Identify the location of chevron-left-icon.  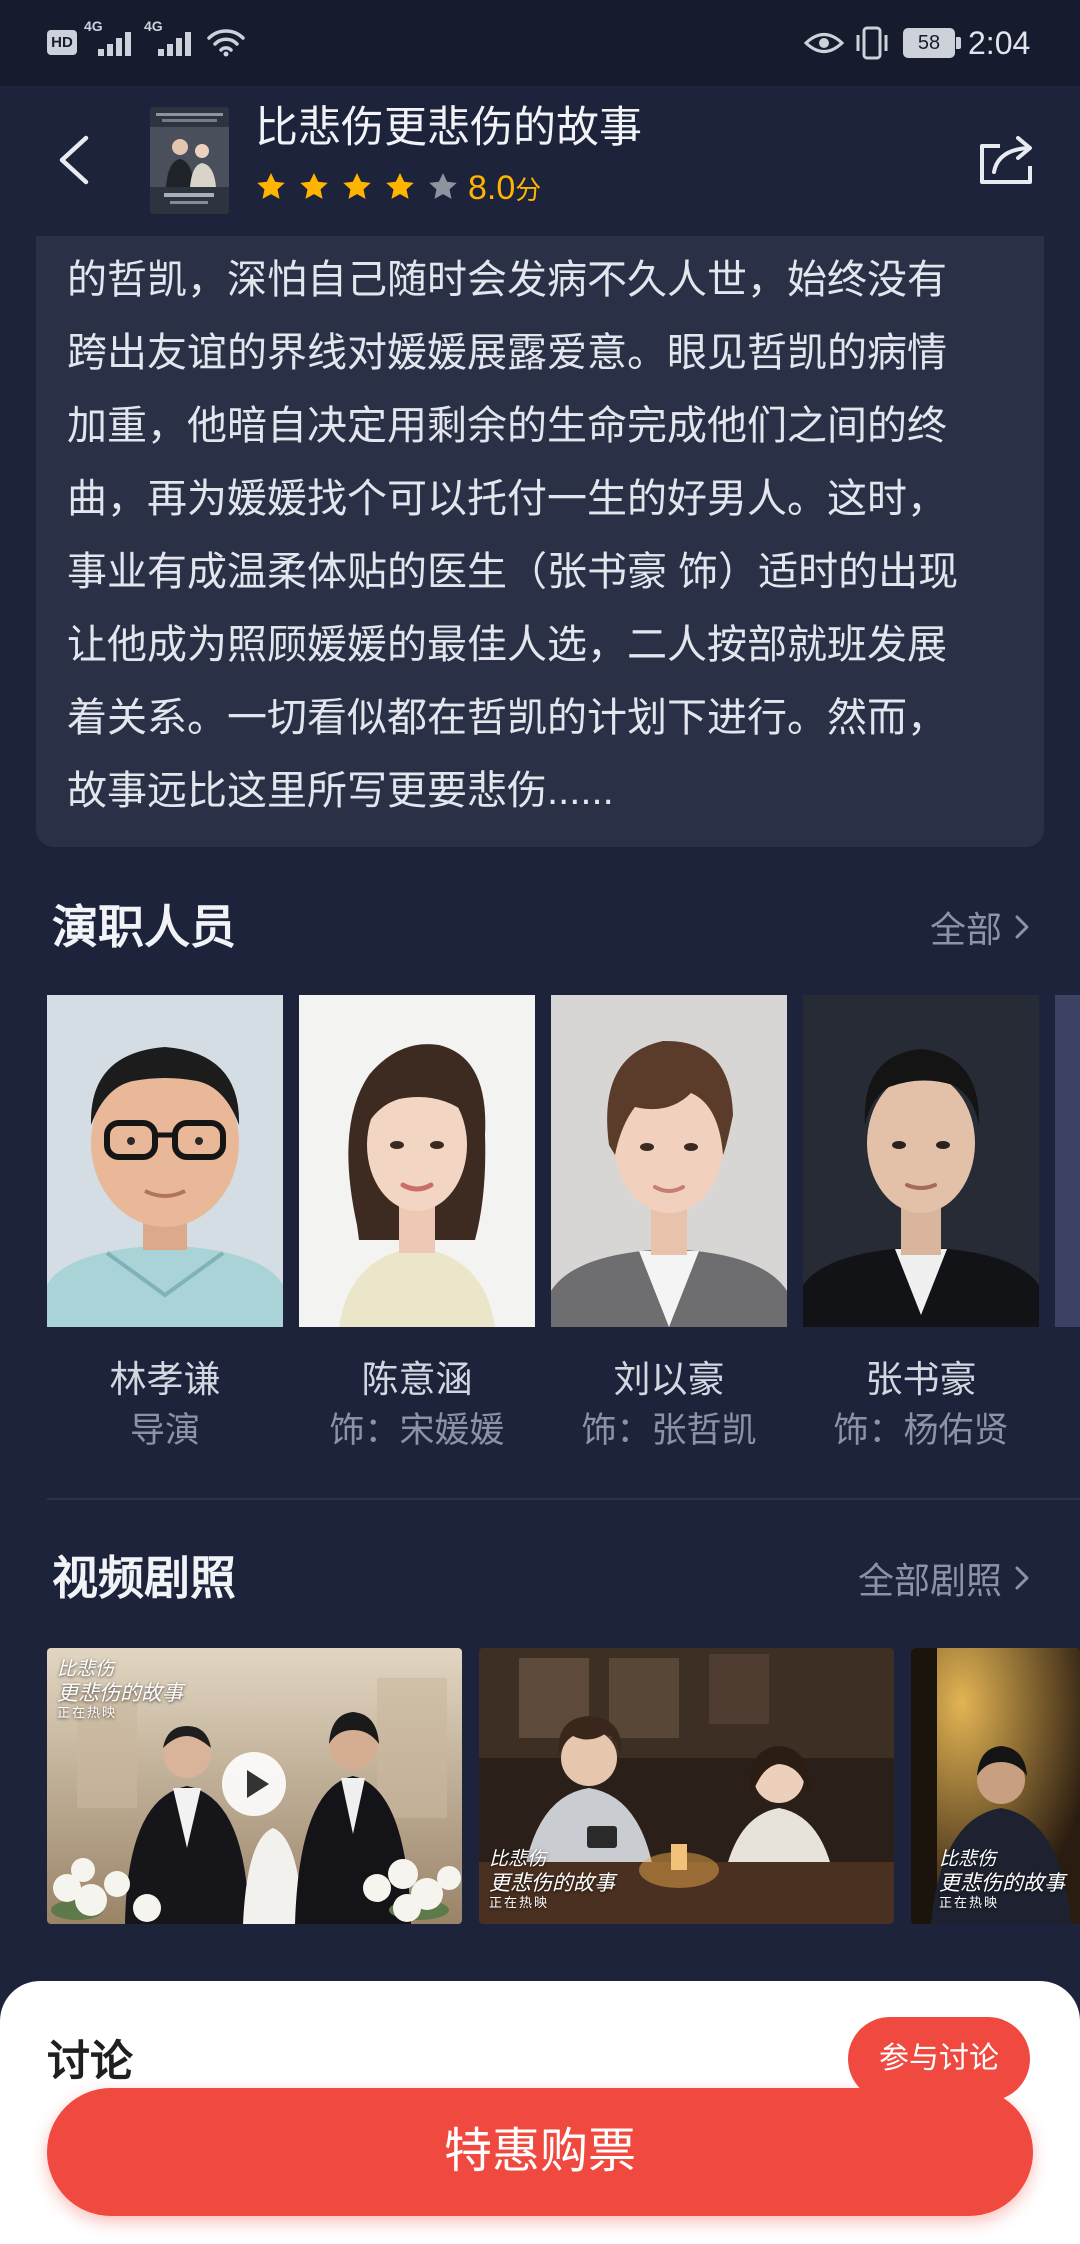
(74, 160).